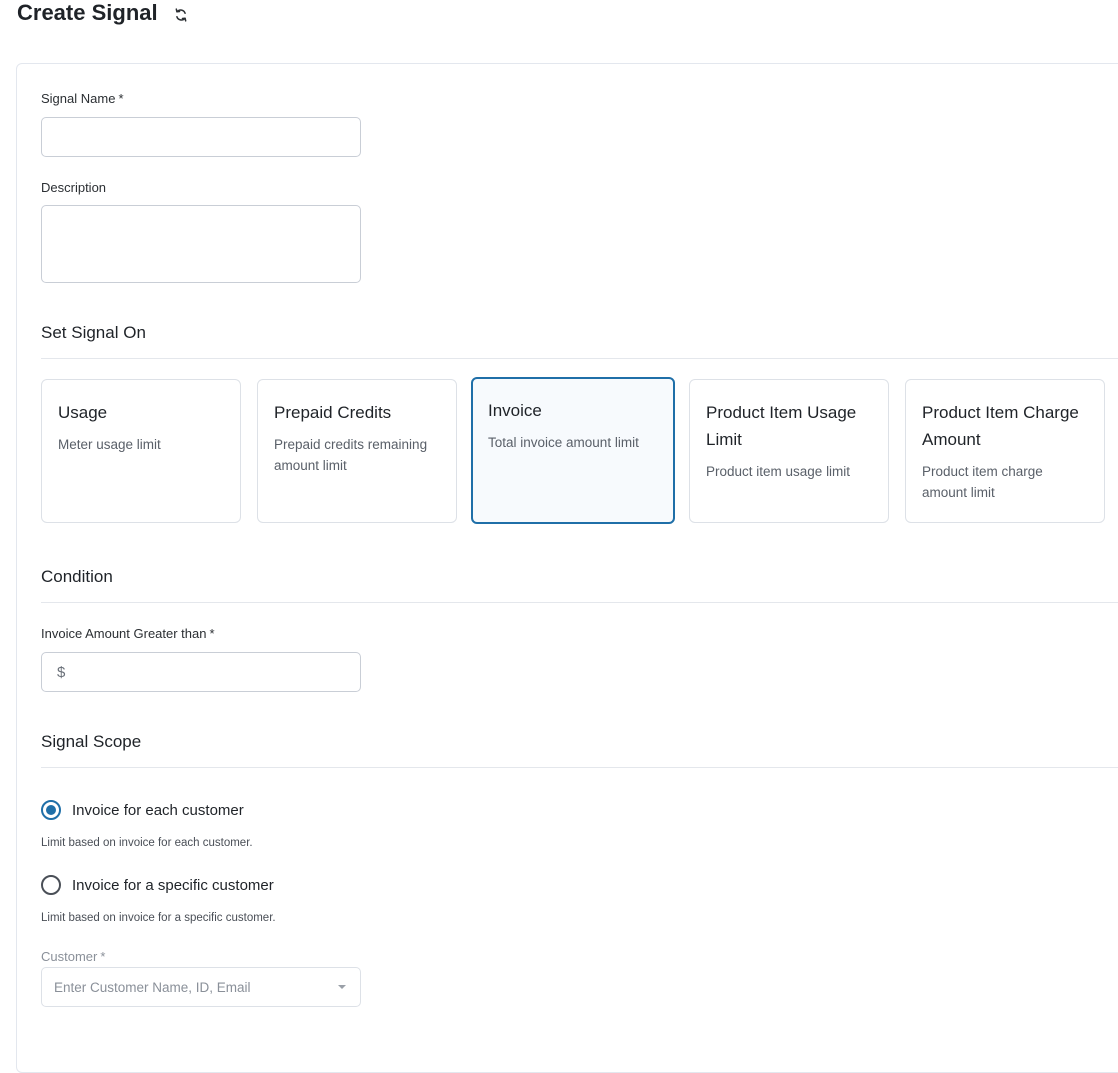 Image resolution: width=1118 pixels, height=1073 pixels. What do you see at coordinates (77, 576) in the screenshot?
I see `condition-title: Condition` at bounding box center [77, 576].